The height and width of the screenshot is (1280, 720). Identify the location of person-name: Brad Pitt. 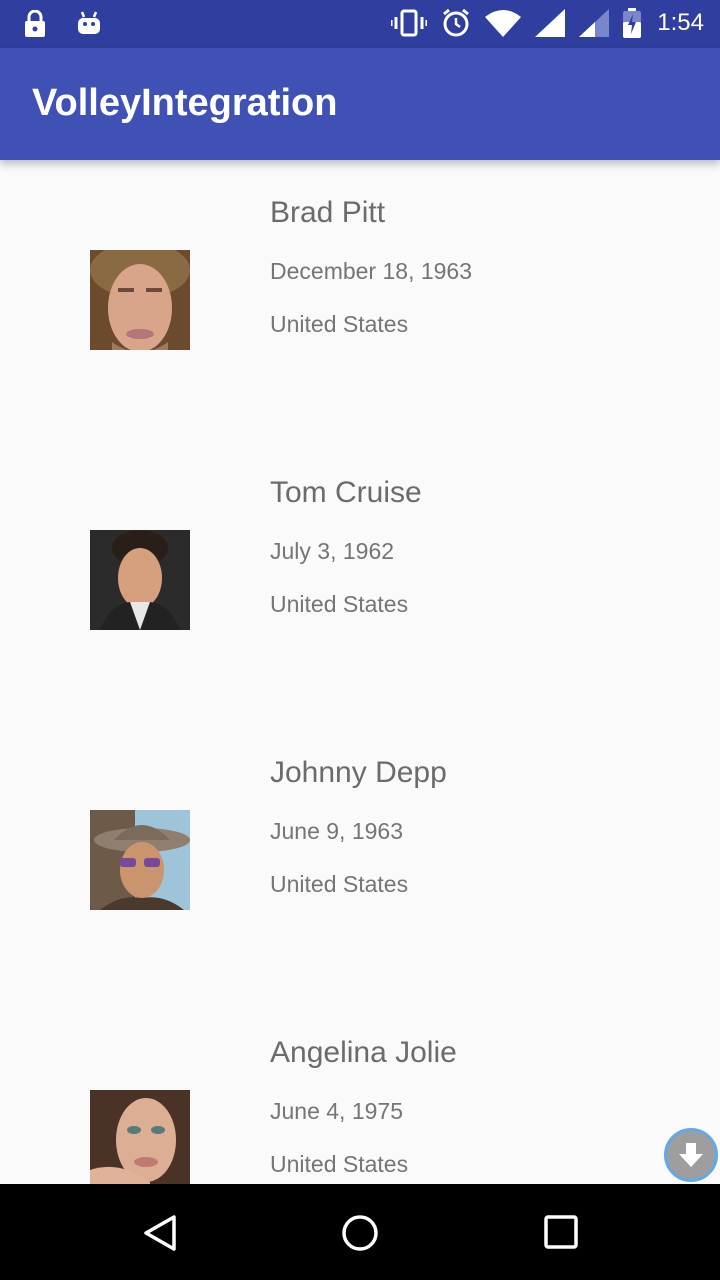
(328, 212).